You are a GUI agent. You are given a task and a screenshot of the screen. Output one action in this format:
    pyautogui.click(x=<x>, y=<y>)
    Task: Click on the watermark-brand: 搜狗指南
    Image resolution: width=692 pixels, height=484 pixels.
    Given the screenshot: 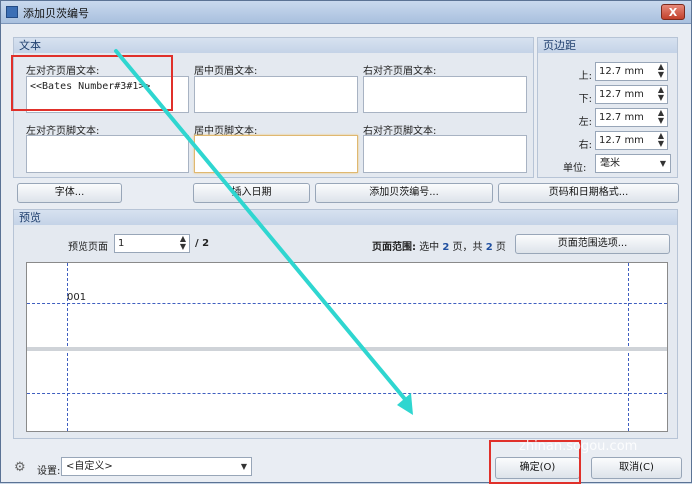 What is the action you would take?
    pyautogui.click(x=583, y=417)
    